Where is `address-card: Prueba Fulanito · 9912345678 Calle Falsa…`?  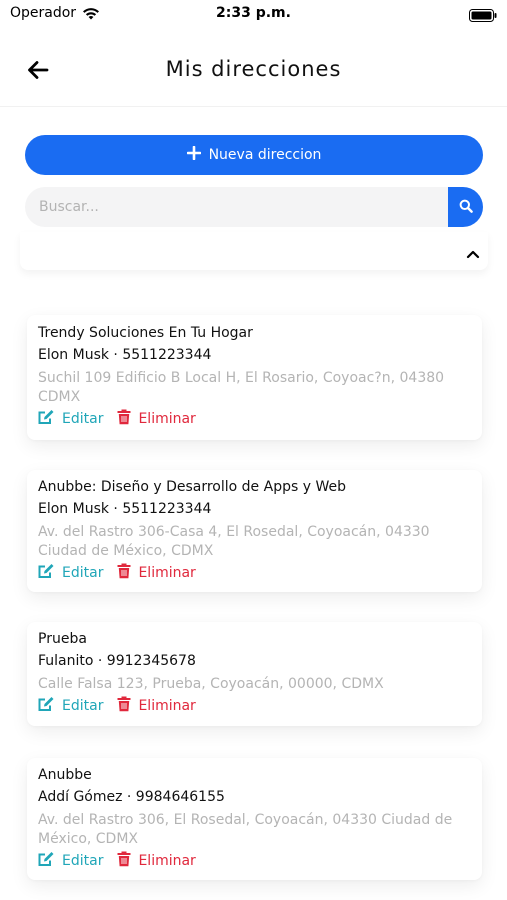 address-card: Prueba Fulanito · 9912345678 Calle Falsa… is located at coordinates (254, 674).